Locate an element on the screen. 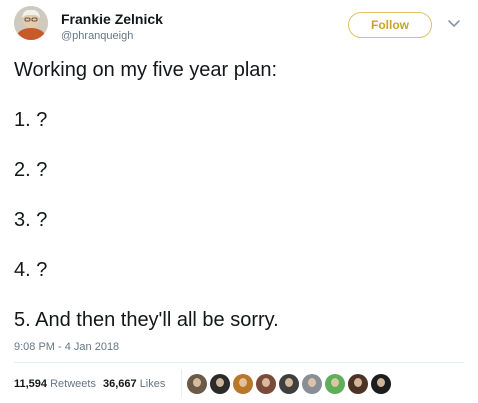 Image resolution: width=478 pixels, height=403 pixels. tweet-stats: 11,594 Retweets 36,667 Likes is located at coordinates (89, 384).